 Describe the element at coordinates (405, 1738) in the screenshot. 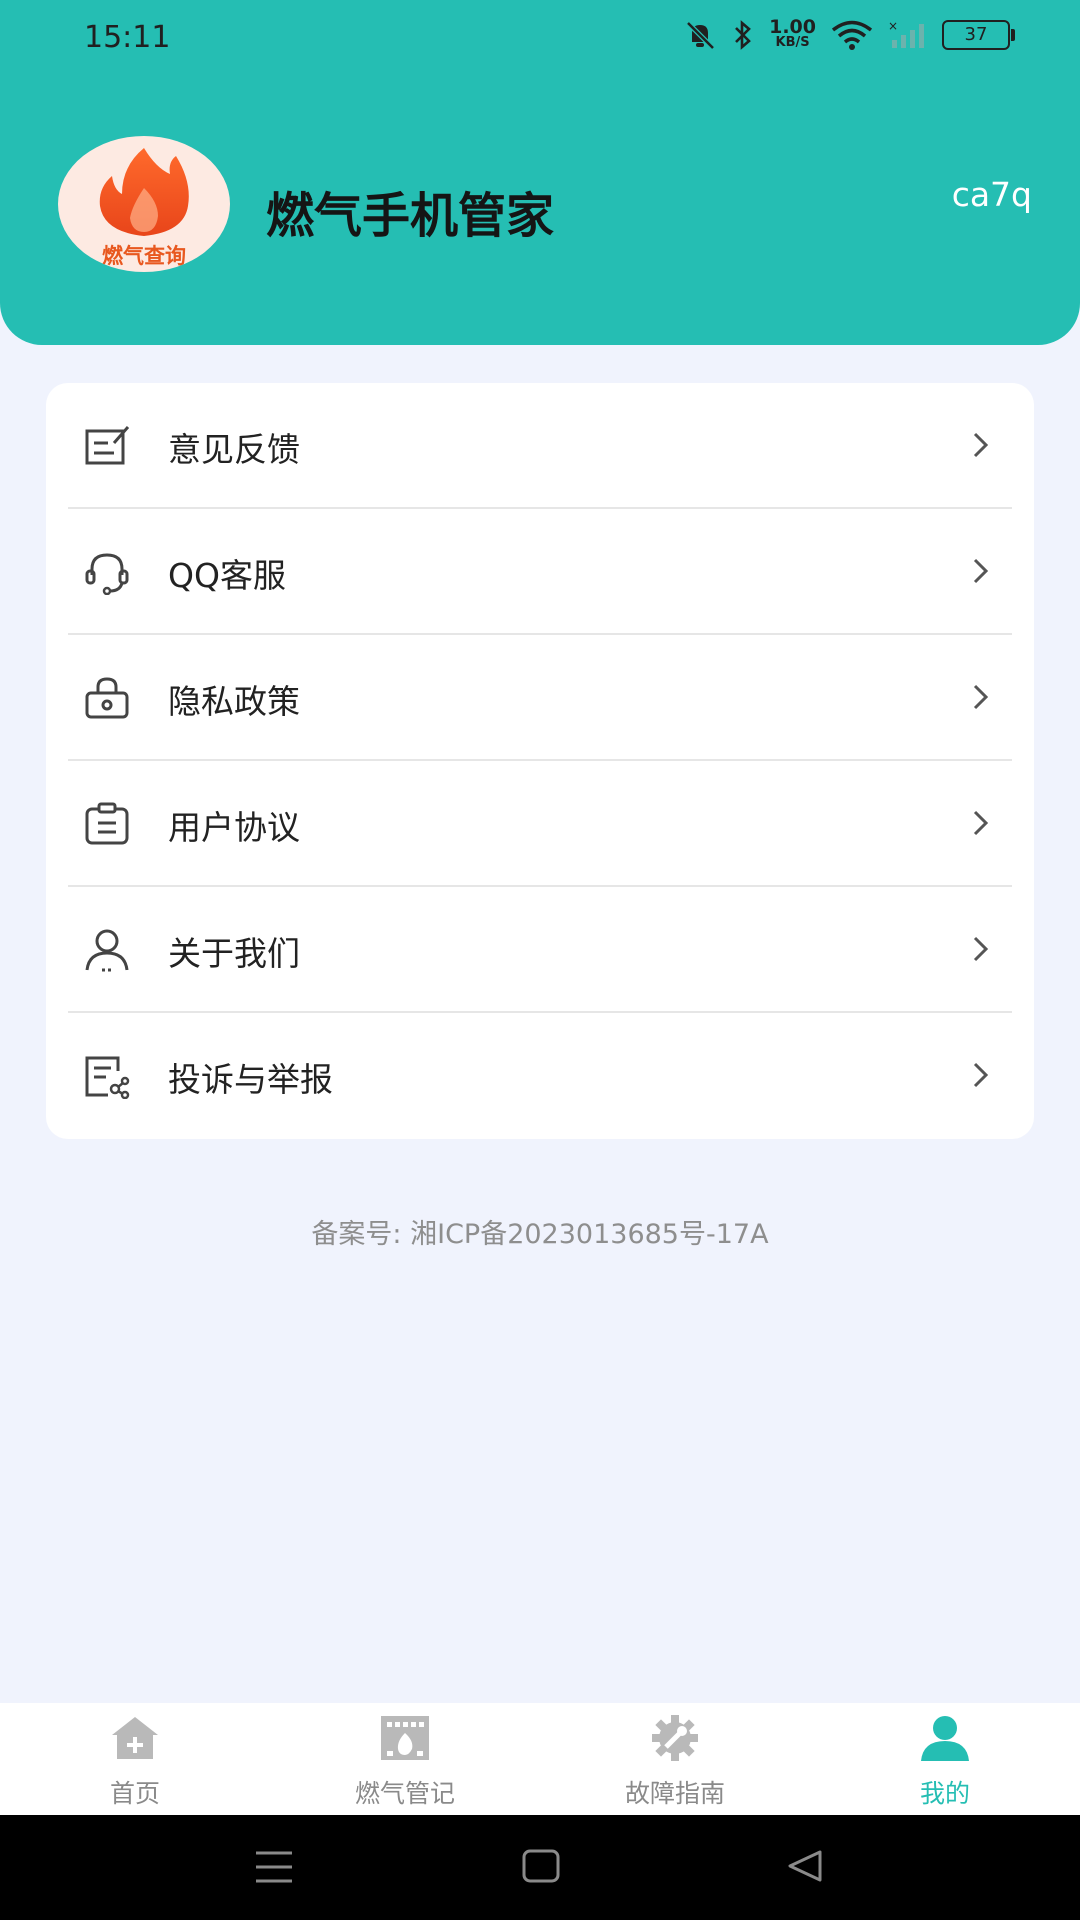

I see `stove-icon` at that location.